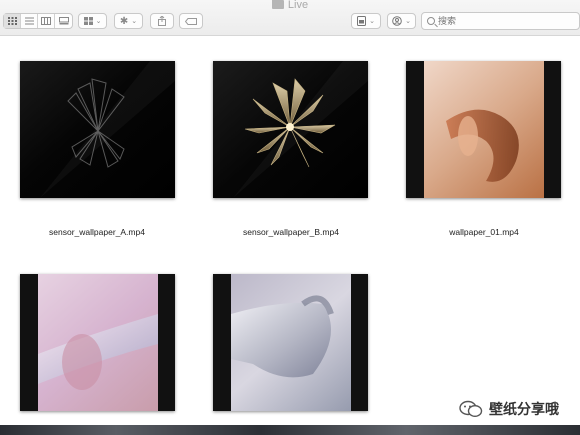 This screenshot has width=580, height=435. I want to click on group-grid-icon, so click(88, 21).